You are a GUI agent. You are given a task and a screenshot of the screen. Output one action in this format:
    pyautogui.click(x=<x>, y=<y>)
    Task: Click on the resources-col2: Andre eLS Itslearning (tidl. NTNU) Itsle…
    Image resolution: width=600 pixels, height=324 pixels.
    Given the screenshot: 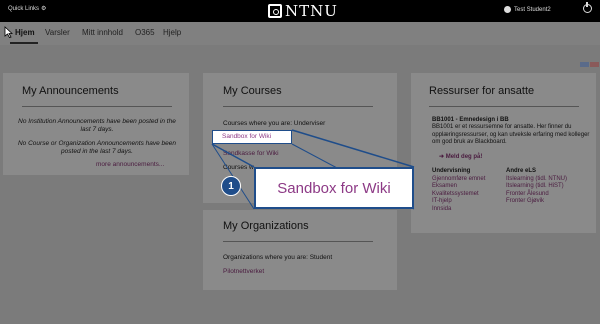 What is the action you would take?
    pyautogui.click(x=550, y=187)
    